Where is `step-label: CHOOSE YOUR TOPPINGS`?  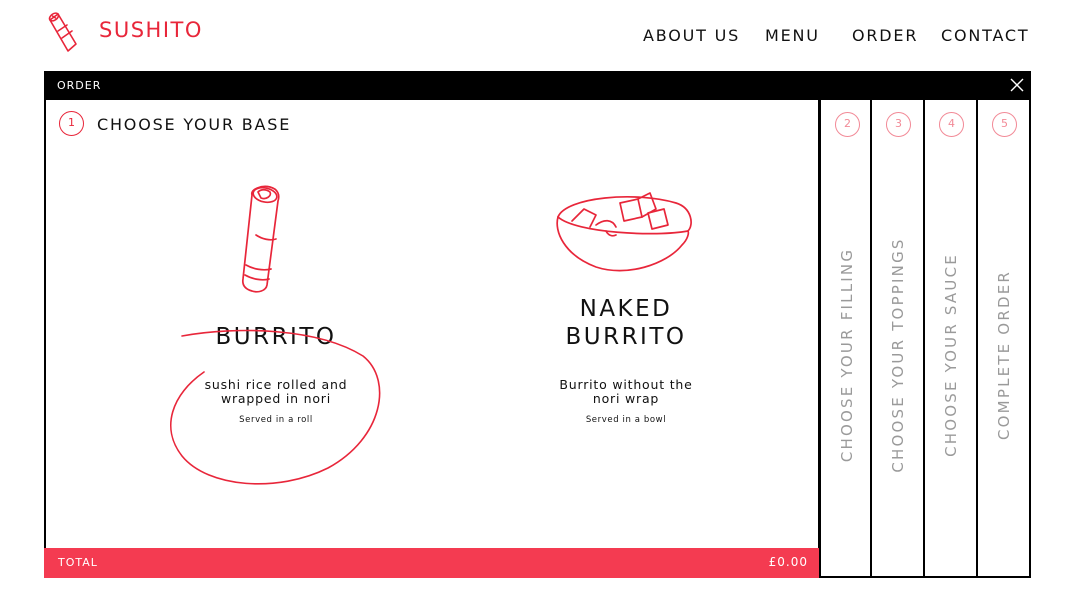 step-label: CHOOSE YOUR TOPPINGS is located at coordinates (898, 355).